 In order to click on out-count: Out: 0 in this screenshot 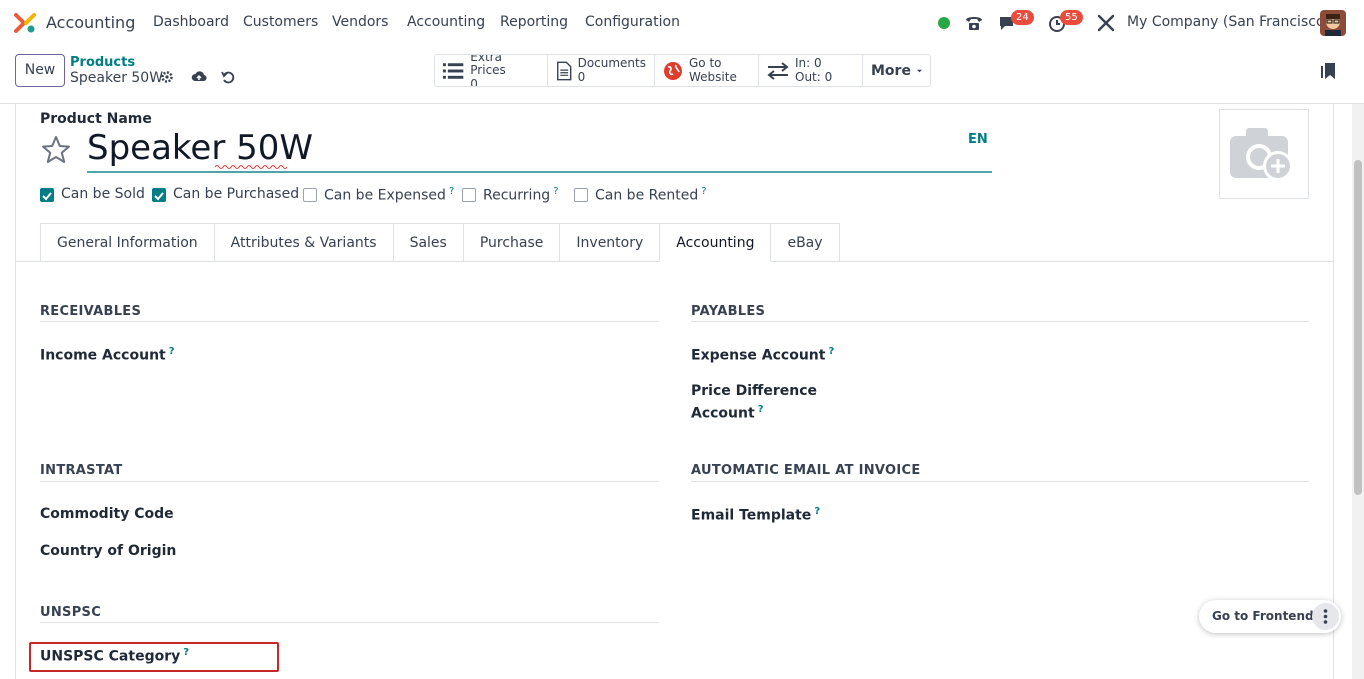, I will do `click(814, 77)`.